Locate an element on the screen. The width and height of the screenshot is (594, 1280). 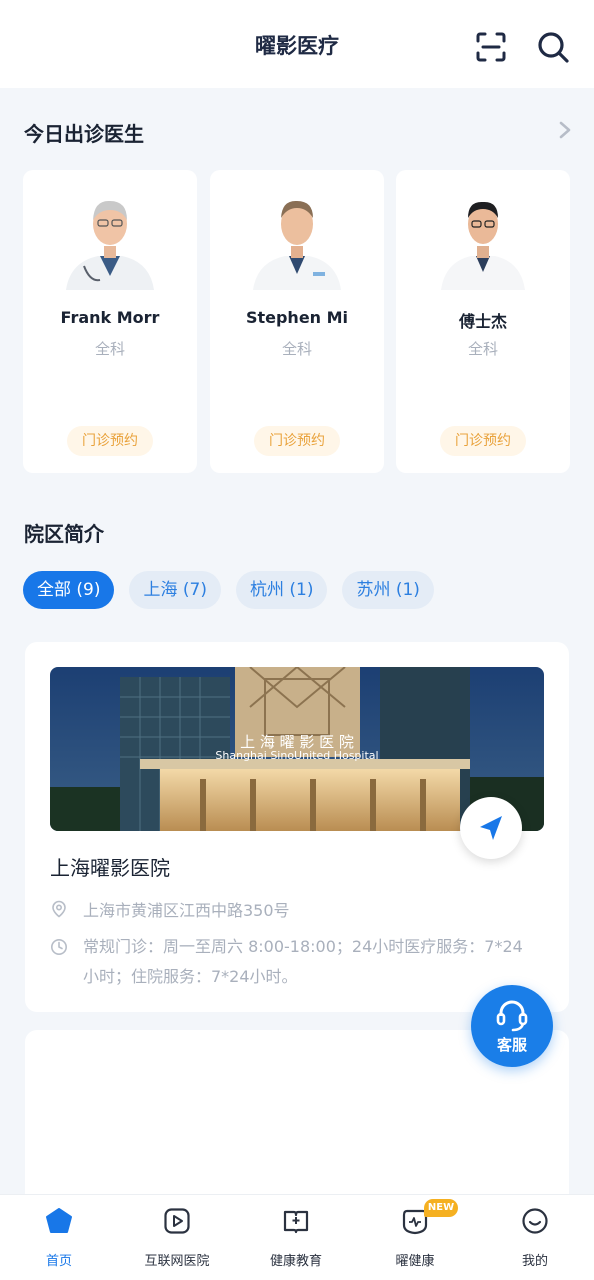
tab-label: 健康教育 is located at coordinates (295, 1261).